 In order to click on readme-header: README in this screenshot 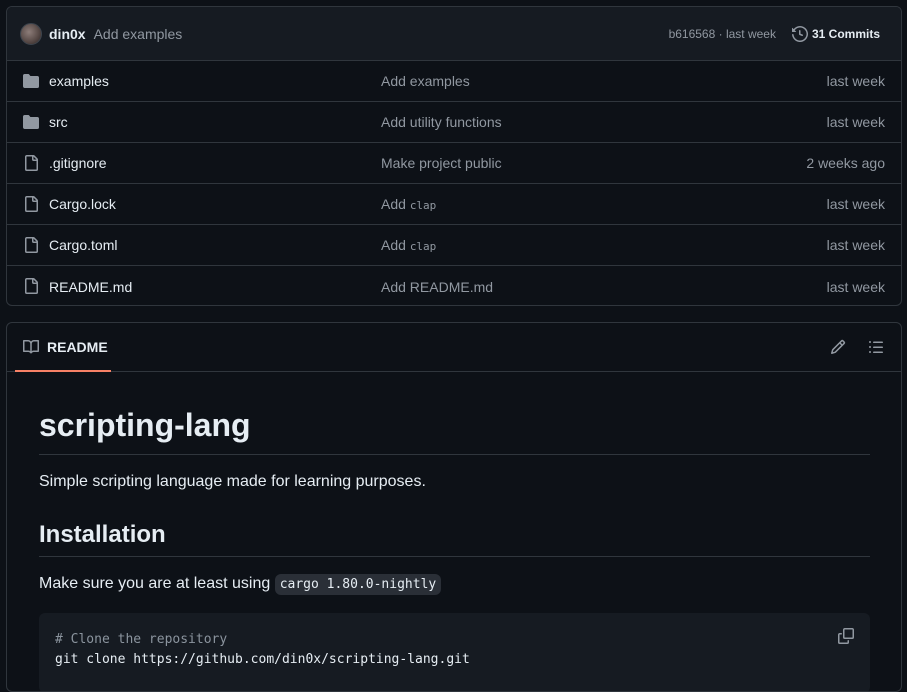, I will do `click(454, 347)`.